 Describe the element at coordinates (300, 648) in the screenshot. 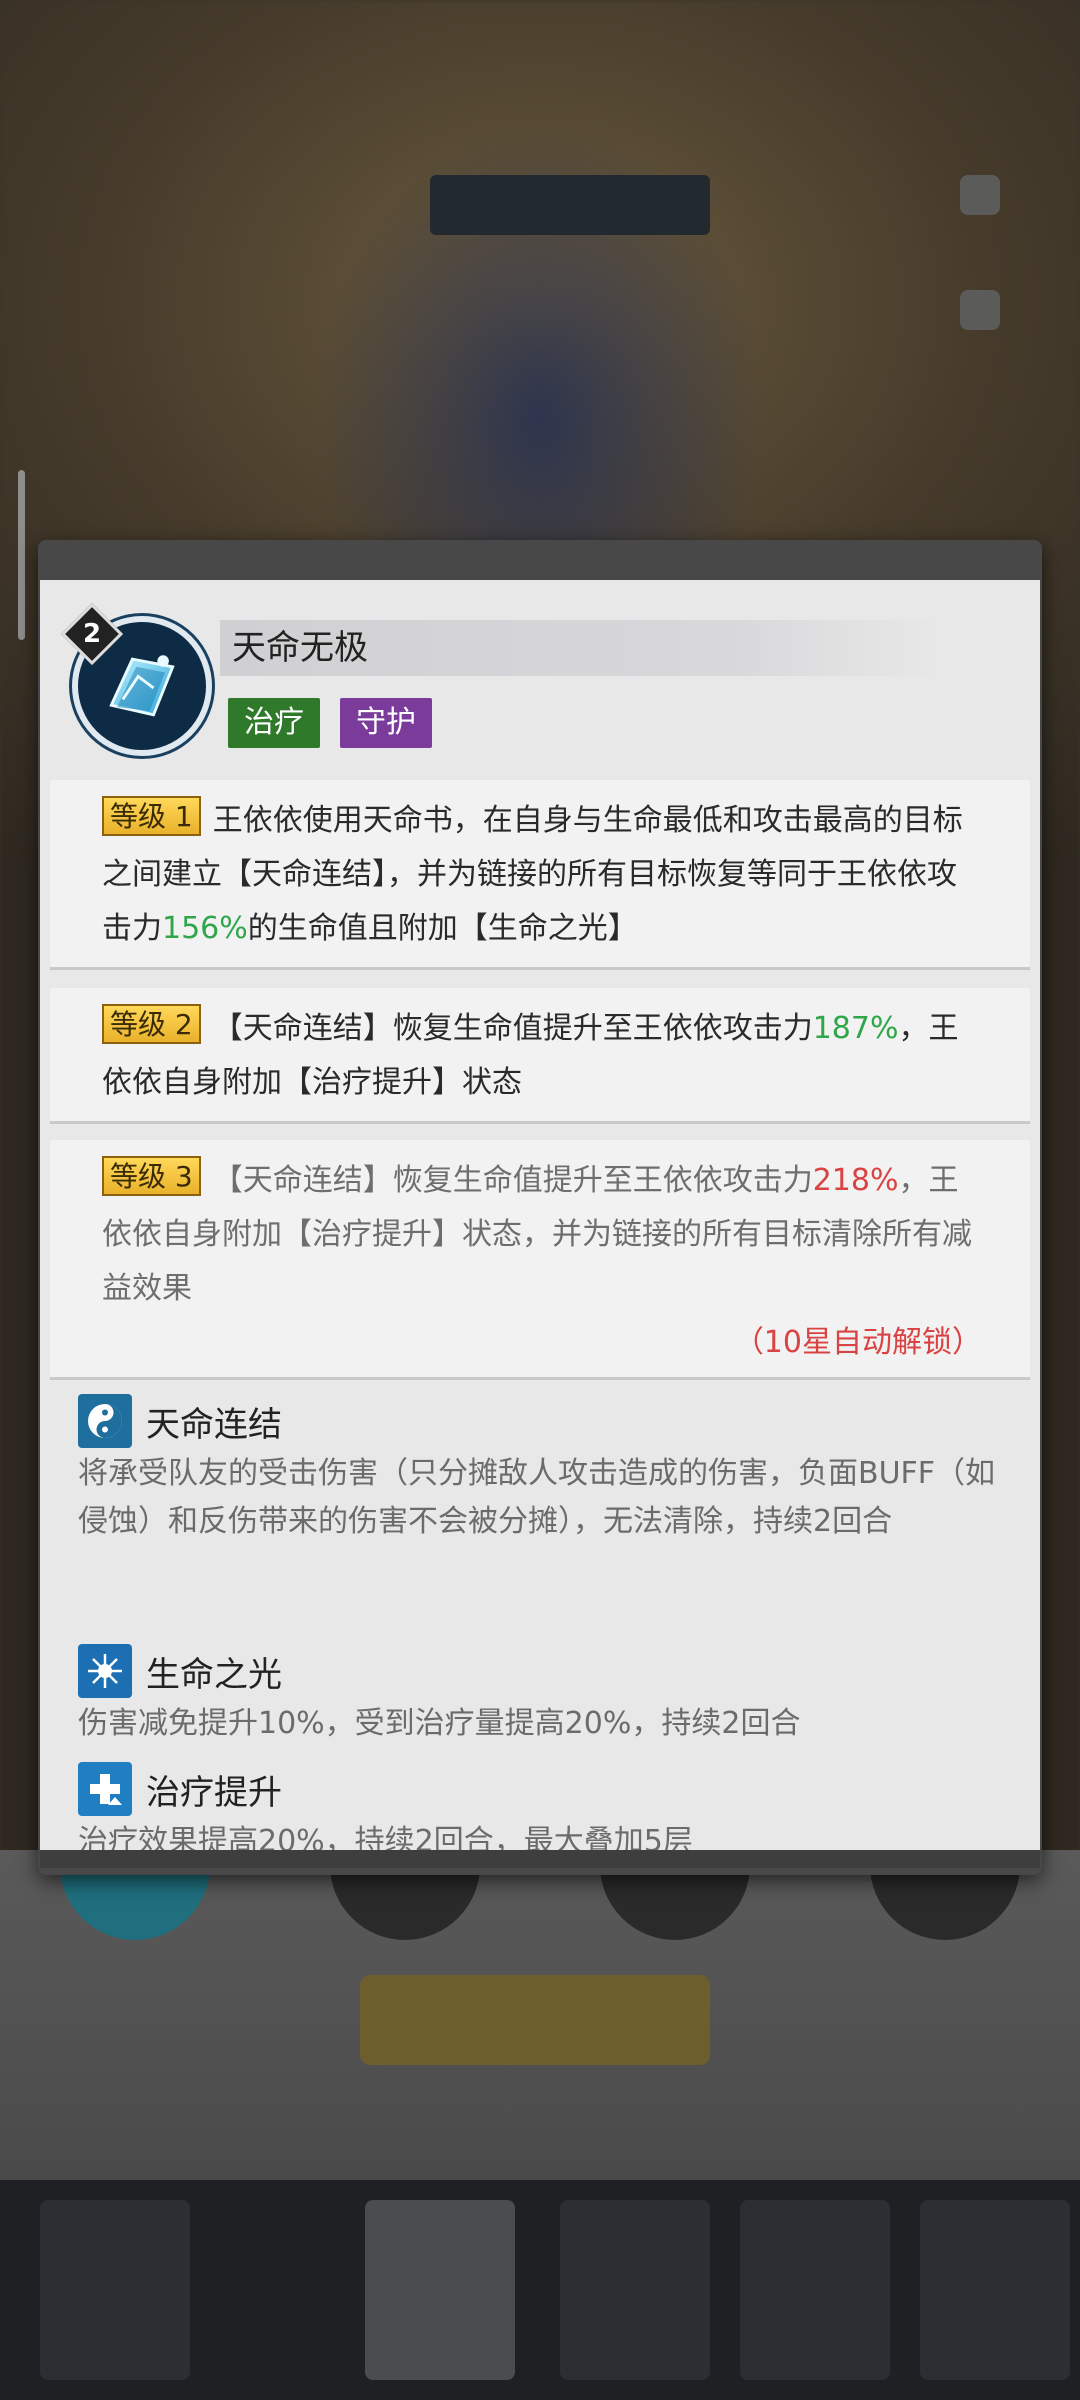

I see `skill-name: 天命无极` at that location.